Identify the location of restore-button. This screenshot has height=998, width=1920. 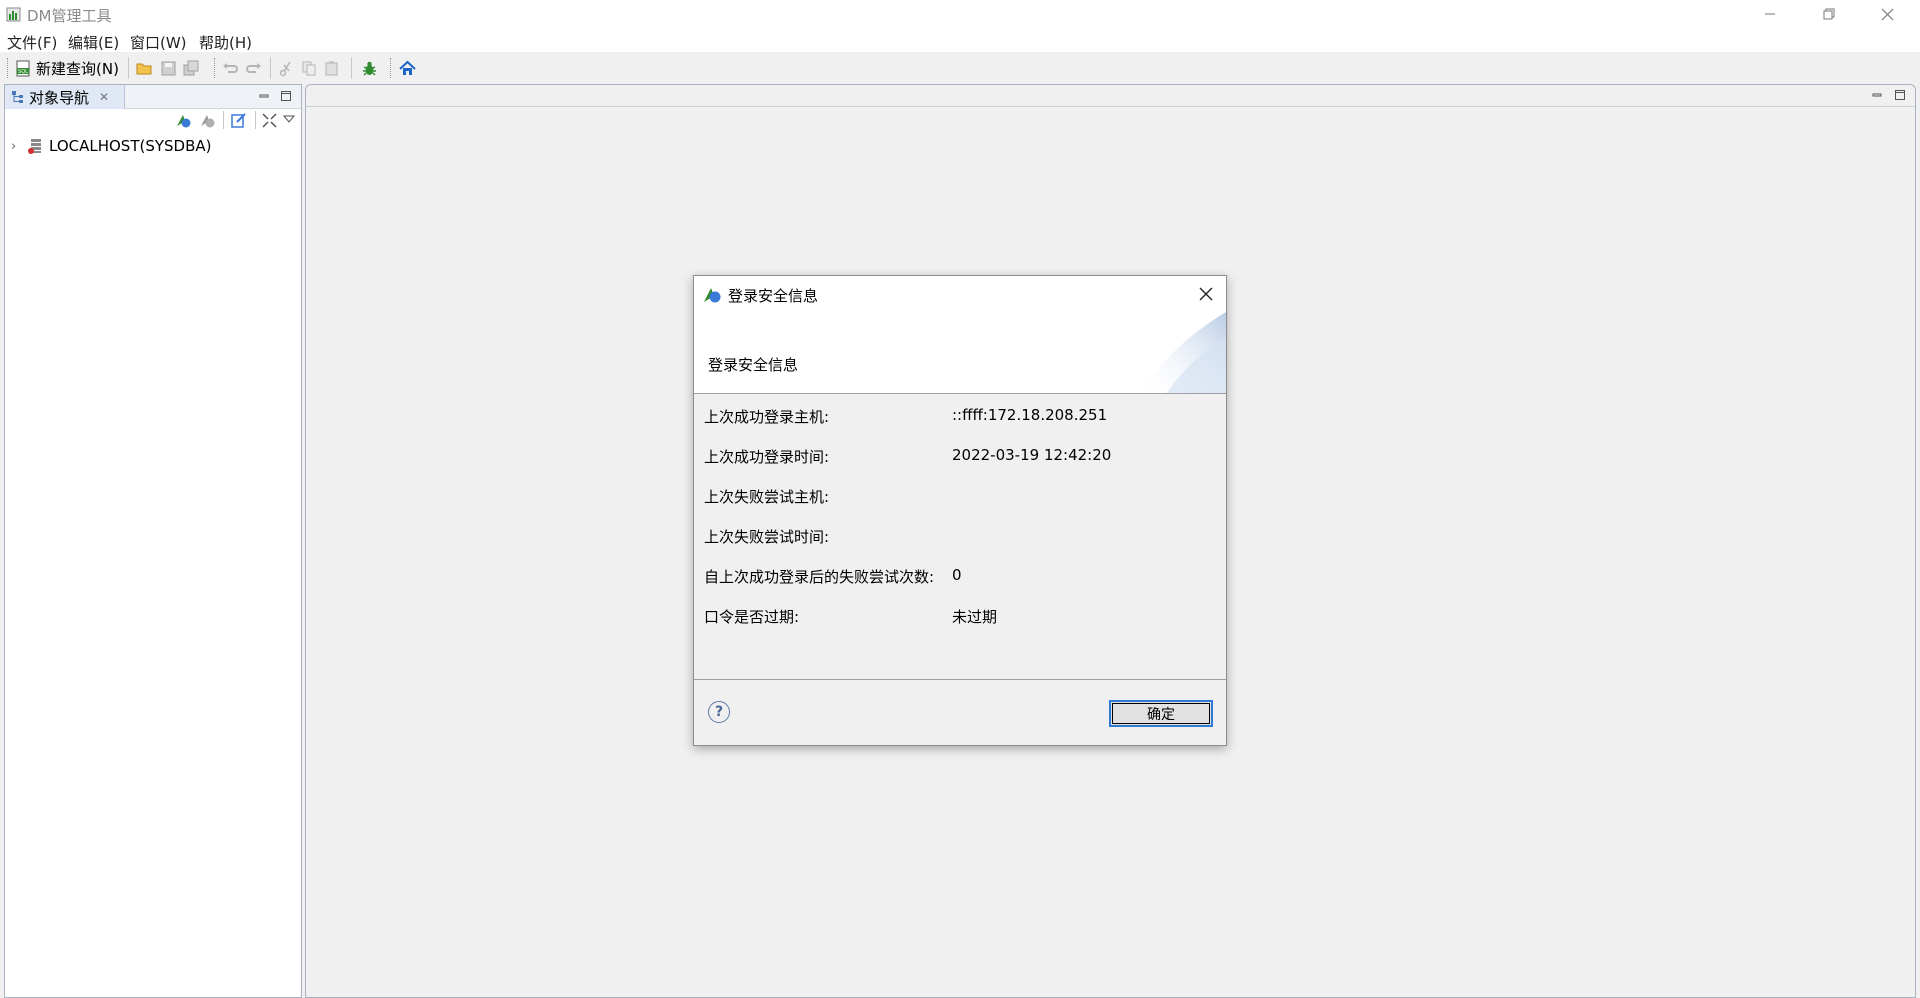
(1829, 14).